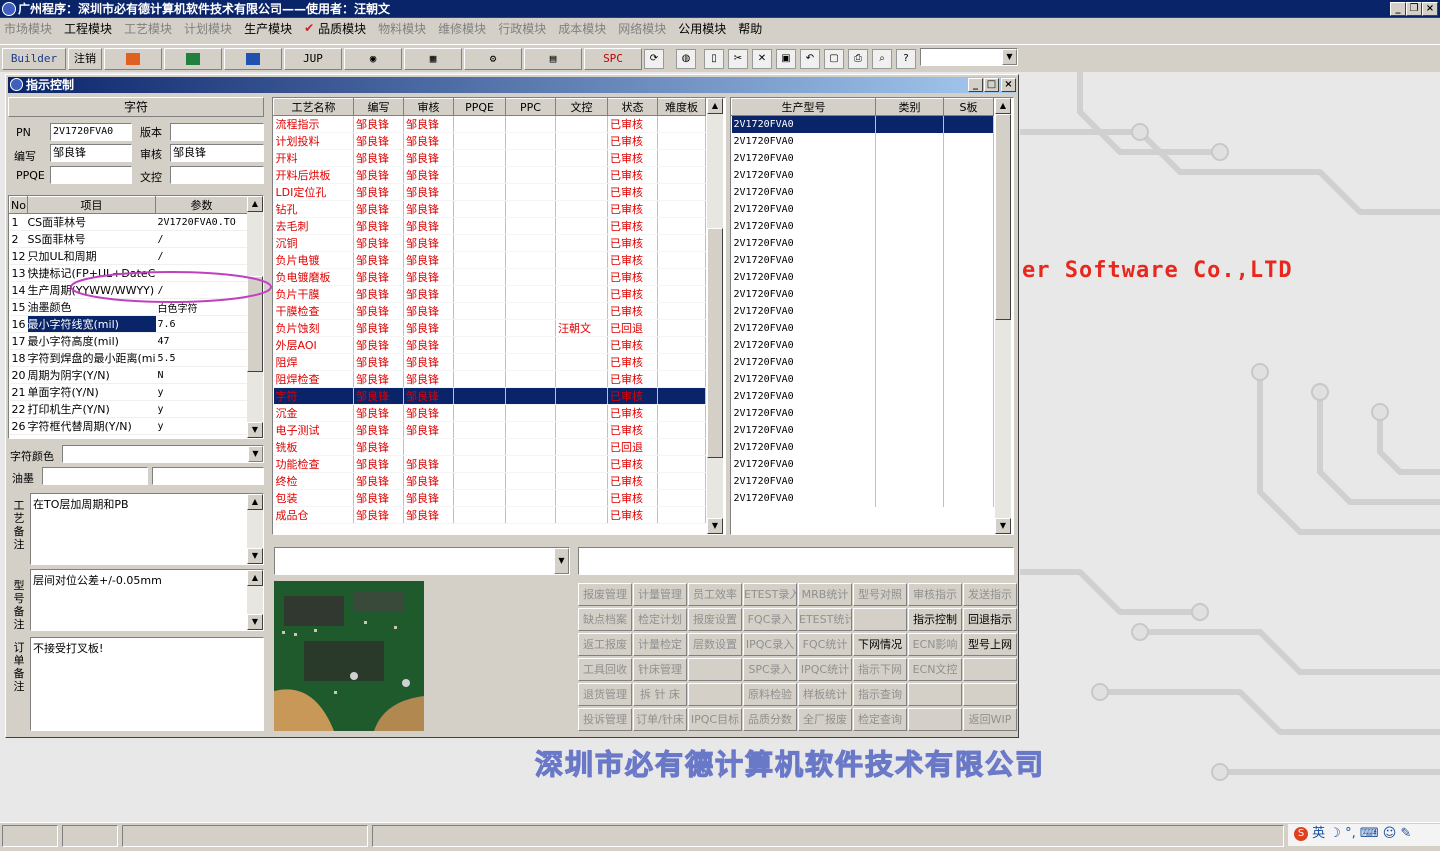  What do you see at coordinates (553, 59) in the screenshot?
I see `printer-button: ▤` at bounding box center [553, 59].